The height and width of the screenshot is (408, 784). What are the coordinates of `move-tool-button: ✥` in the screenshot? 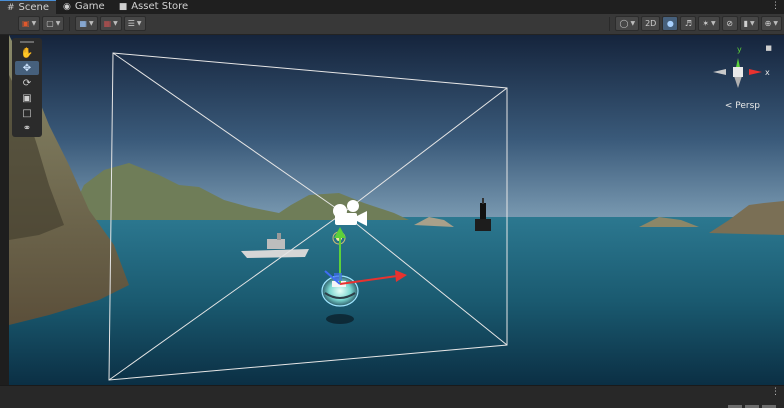 It's located at (27, 68).